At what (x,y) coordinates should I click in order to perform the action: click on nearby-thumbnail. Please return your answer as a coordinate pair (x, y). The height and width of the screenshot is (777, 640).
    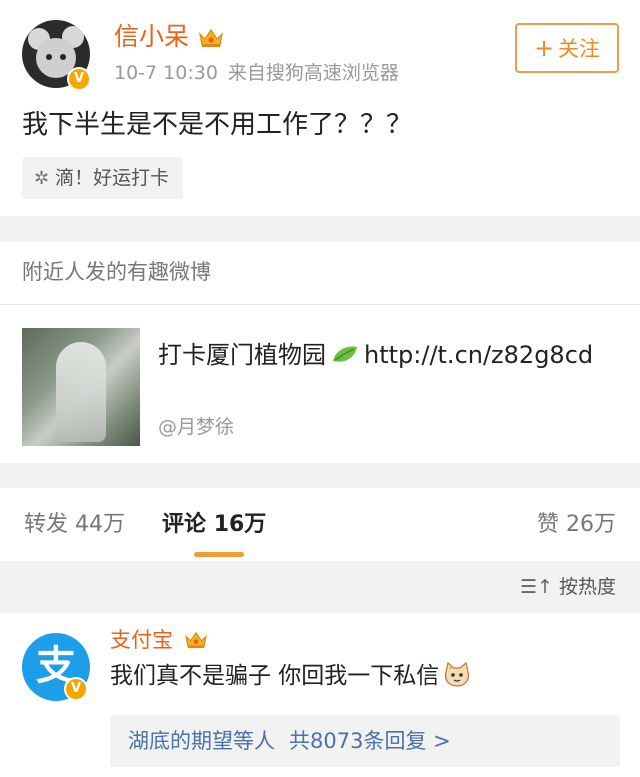
    Looking at the image, I should click on (81, 387).